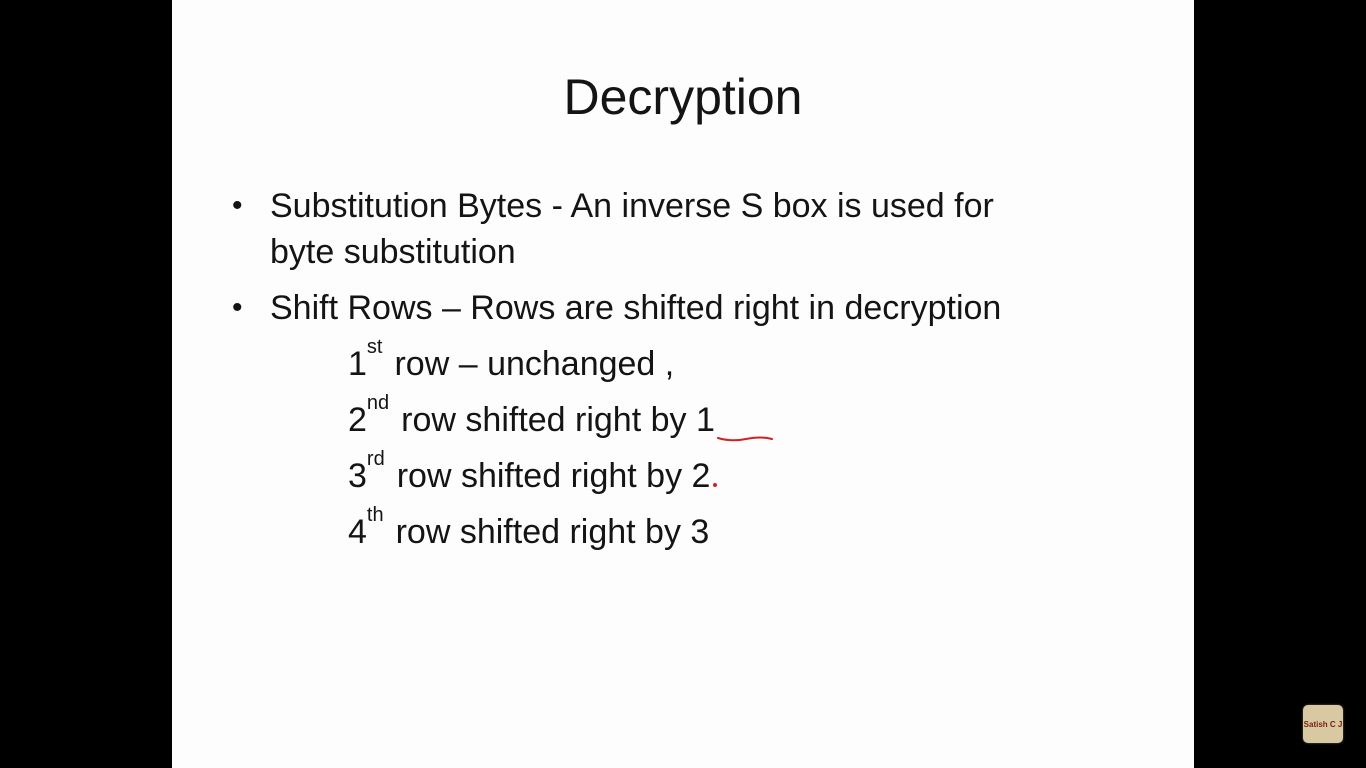  Describe the element at coordinates (357, 532) in the screenshot. I see `row-number: 4` at that location.